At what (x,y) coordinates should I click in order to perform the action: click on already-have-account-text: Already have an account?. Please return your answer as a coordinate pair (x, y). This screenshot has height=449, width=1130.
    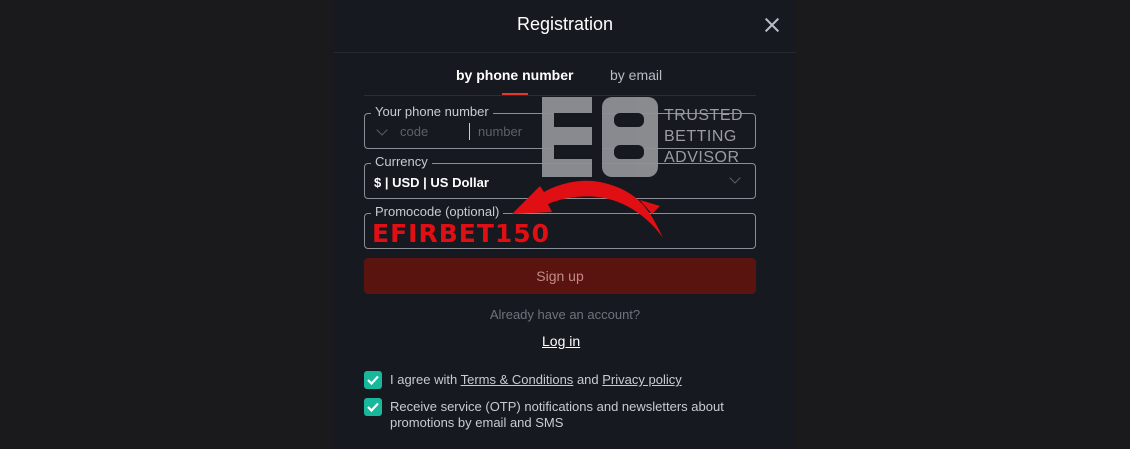
    Looking at the image, I should click on (565, 314).